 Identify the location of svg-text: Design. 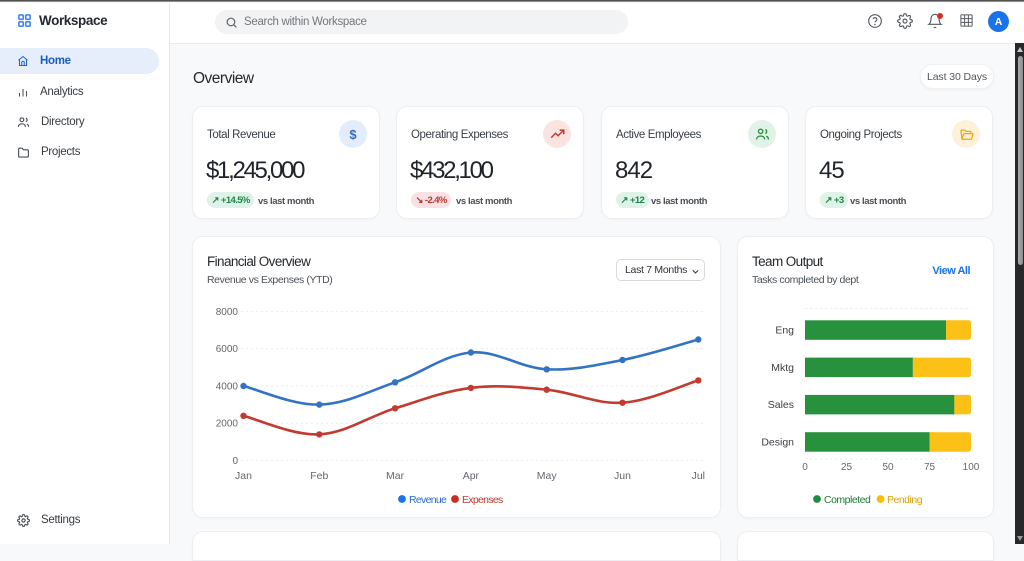
(777, 442).